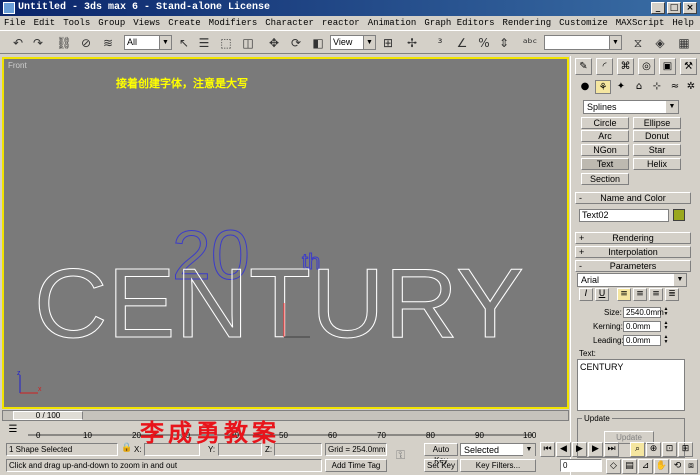 The image size is (700, 475). I want to click on key-mode-toggle-icon: ◇, so click(613, 466).